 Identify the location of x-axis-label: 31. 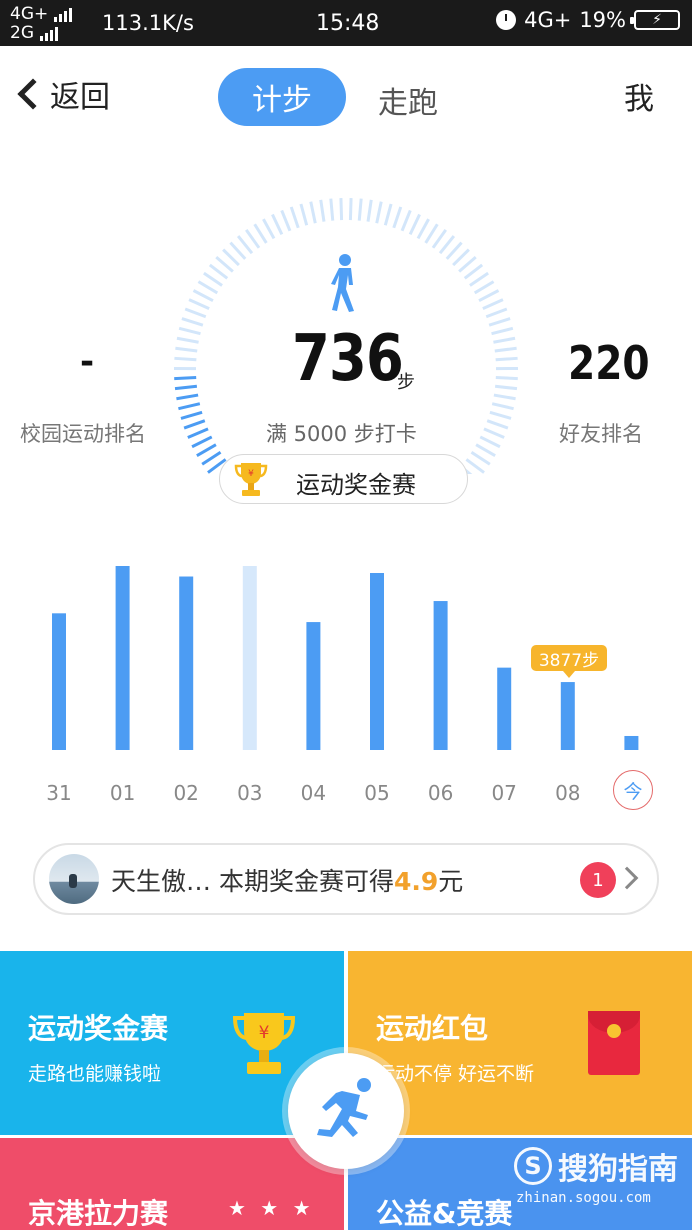
(59, 793).